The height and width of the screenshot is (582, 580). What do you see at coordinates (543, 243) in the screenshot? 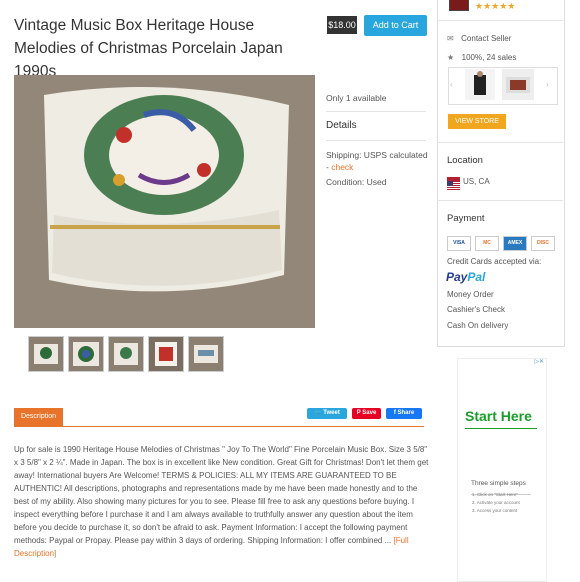
I see `discover-icon: DISC` at bounding box center [543, 243].